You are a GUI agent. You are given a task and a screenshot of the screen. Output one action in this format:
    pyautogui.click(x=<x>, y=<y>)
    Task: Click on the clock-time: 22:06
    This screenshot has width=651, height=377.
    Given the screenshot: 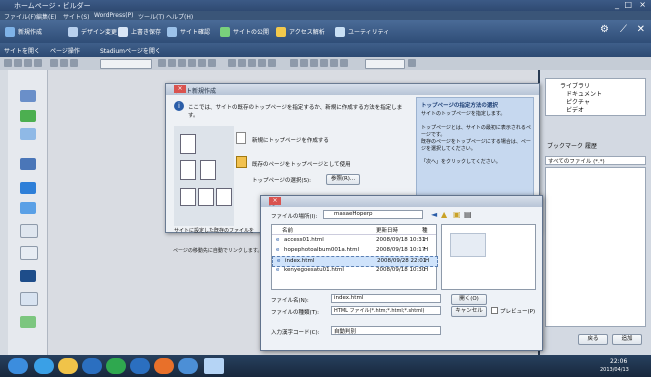 What is the action you would take?
    pyautogui.click(x=618, y=361)
    